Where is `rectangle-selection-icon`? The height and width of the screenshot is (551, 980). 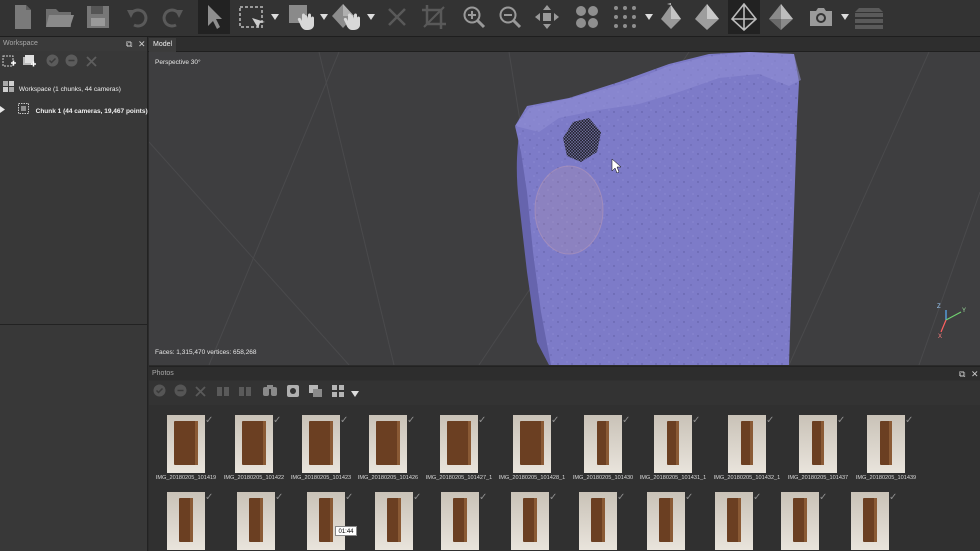
rectangle-selection-icon is located at coordinates (252, 17).